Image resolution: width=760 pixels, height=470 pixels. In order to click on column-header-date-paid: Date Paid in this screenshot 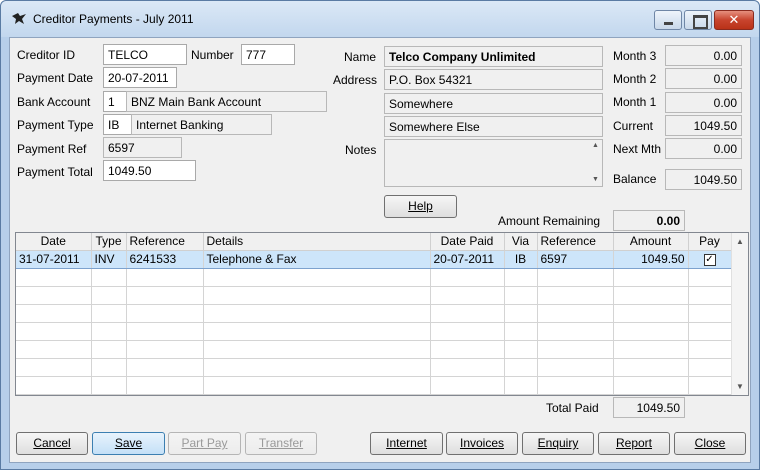, I will do `click(467, 242)`.